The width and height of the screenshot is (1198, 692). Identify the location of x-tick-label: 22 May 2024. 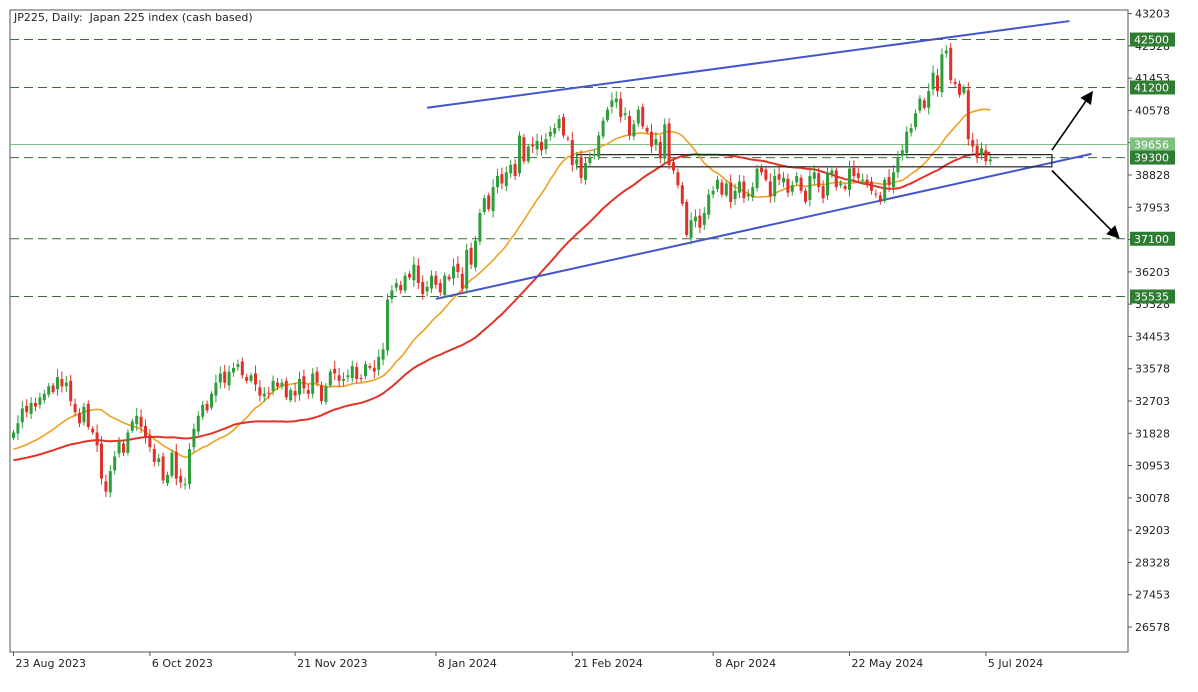
(888, 663).